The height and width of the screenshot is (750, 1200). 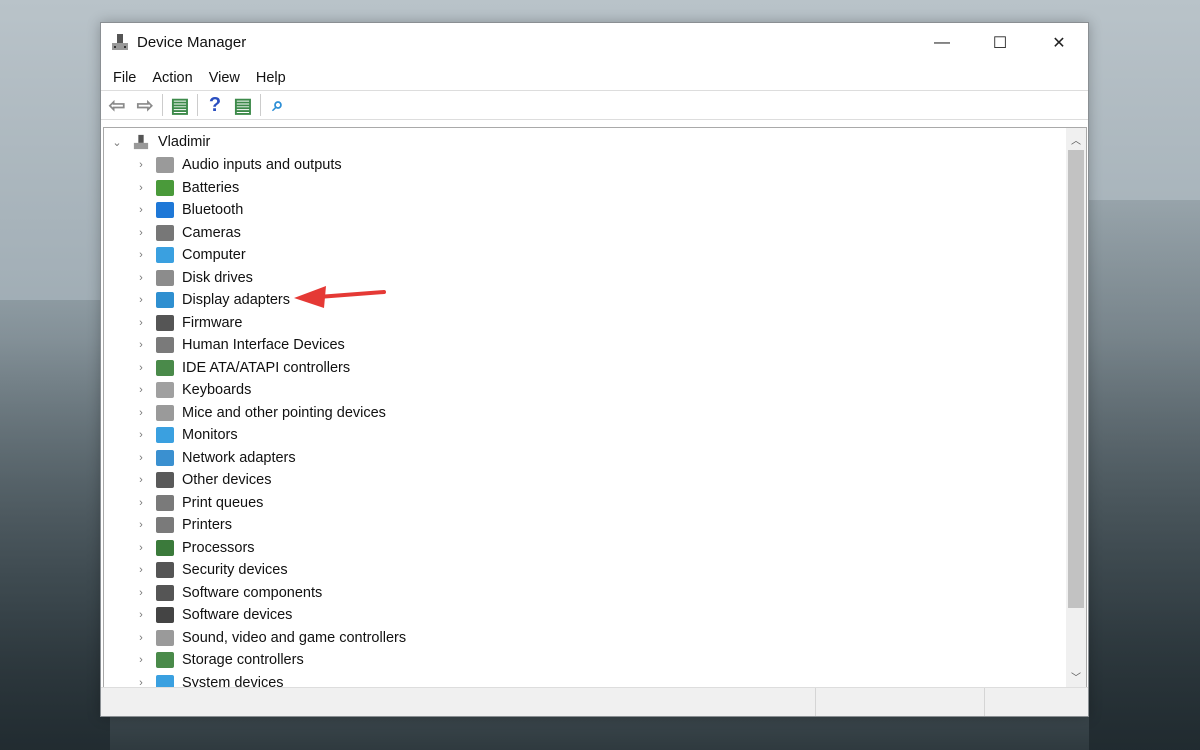 I want to click on toolbar: ⇦ ⇨ ▤? ▤ ⌕, so click(x=594, y=105).